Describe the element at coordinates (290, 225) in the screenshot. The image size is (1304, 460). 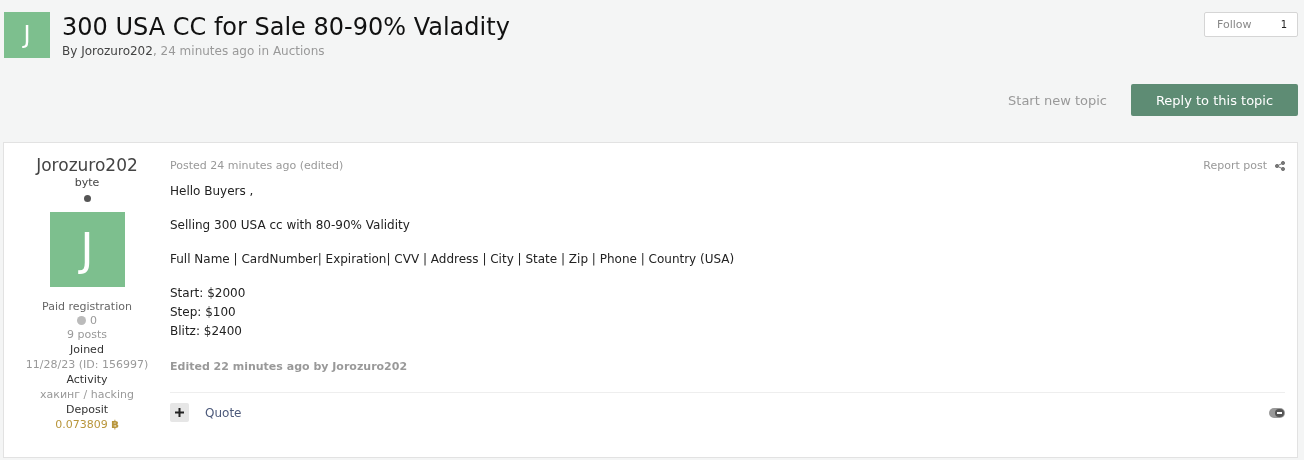
I see `post-text: Selling 300 USA cc with 80-90% Validity` at that location.